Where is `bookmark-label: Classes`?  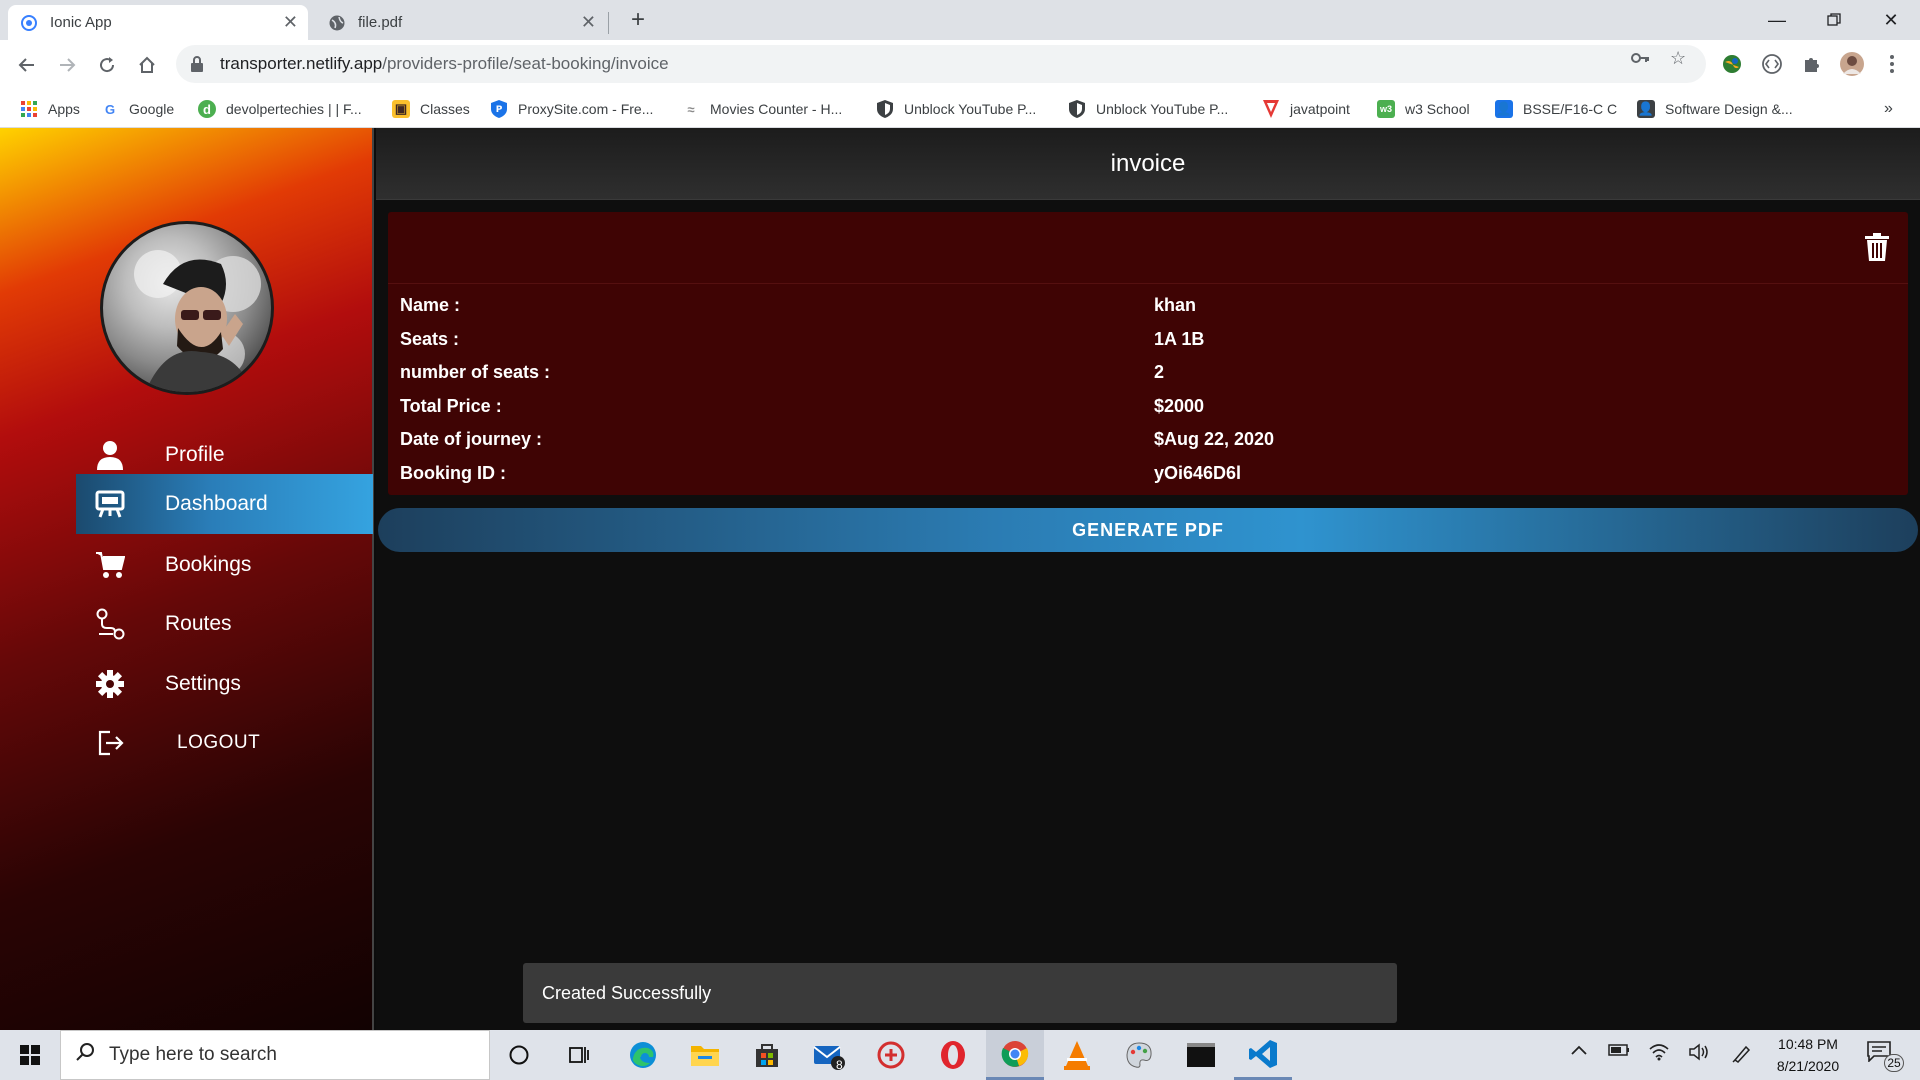 bookmark-label: Classes is located at coordinates (445, 109).